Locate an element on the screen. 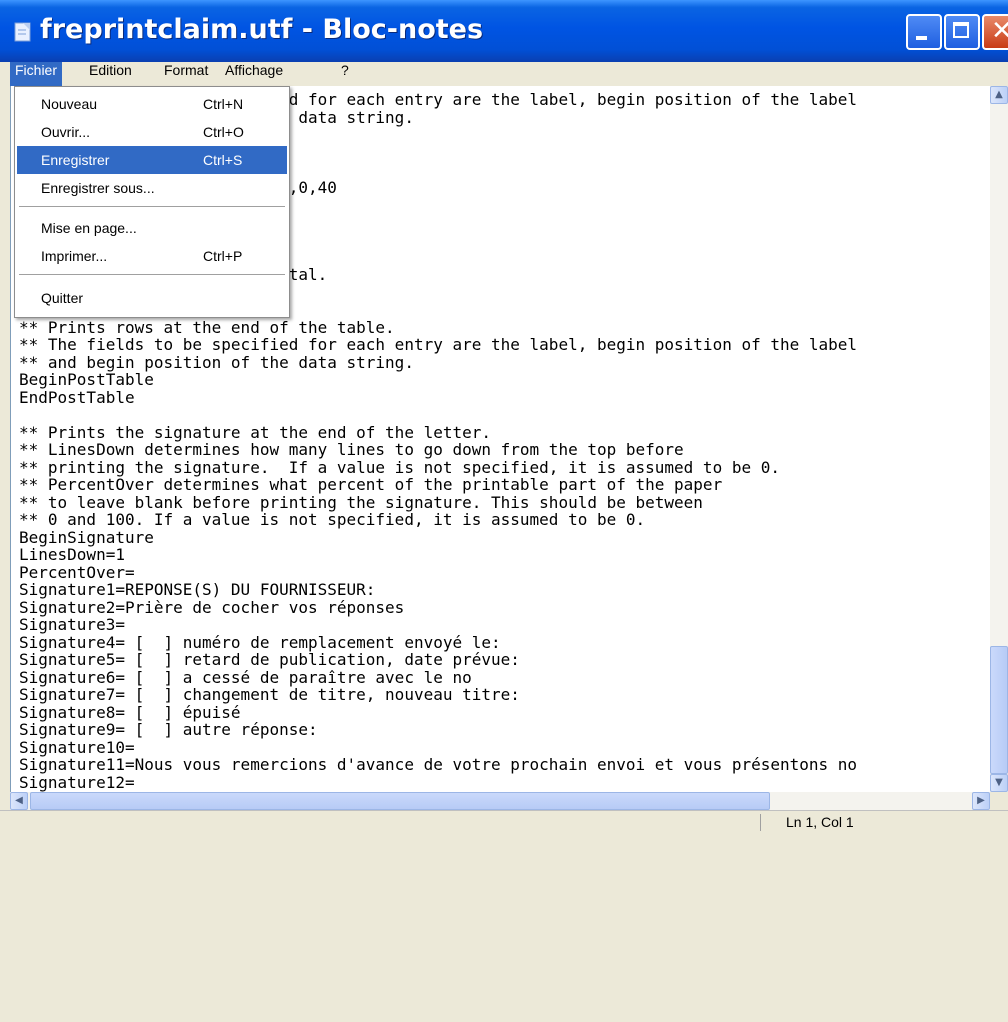 The image size is (1008, 1022). title-bar: freprintclaim.utf - Bloc-notes ✕ is located at coordinates (504, 31).